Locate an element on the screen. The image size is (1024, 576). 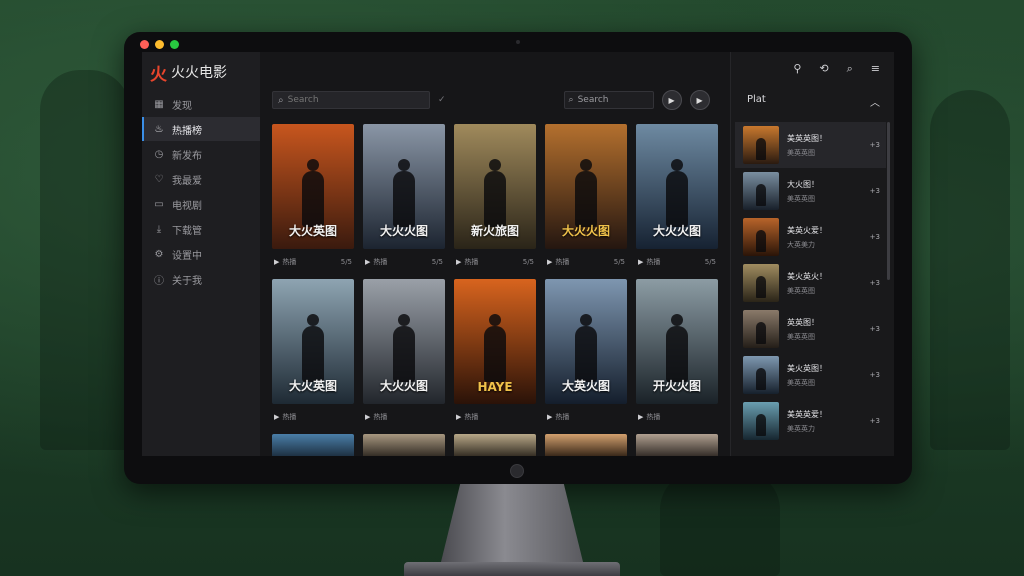
poster-title: 大火英图 is located at coordinates (312, 231).